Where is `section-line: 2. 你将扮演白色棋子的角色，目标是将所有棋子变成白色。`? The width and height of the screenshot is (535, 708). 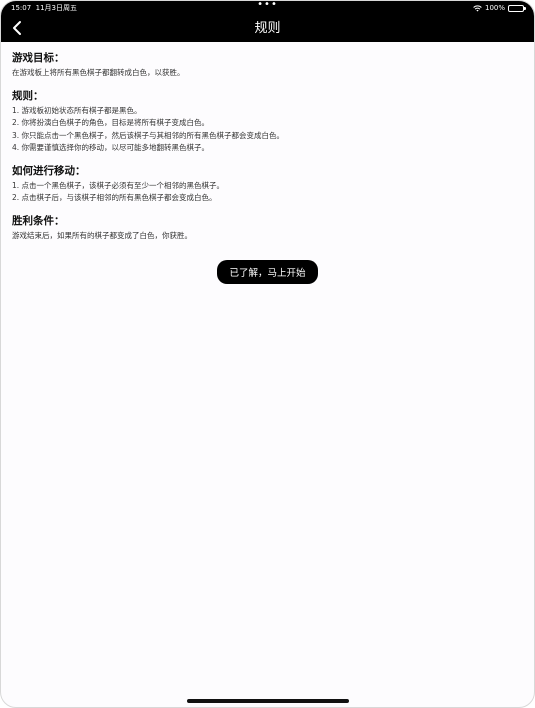
section-line: 2. 你将扮演白色棋子的角色，目标是将所有棋子变成白色。 is located at coordinates (111, 122).